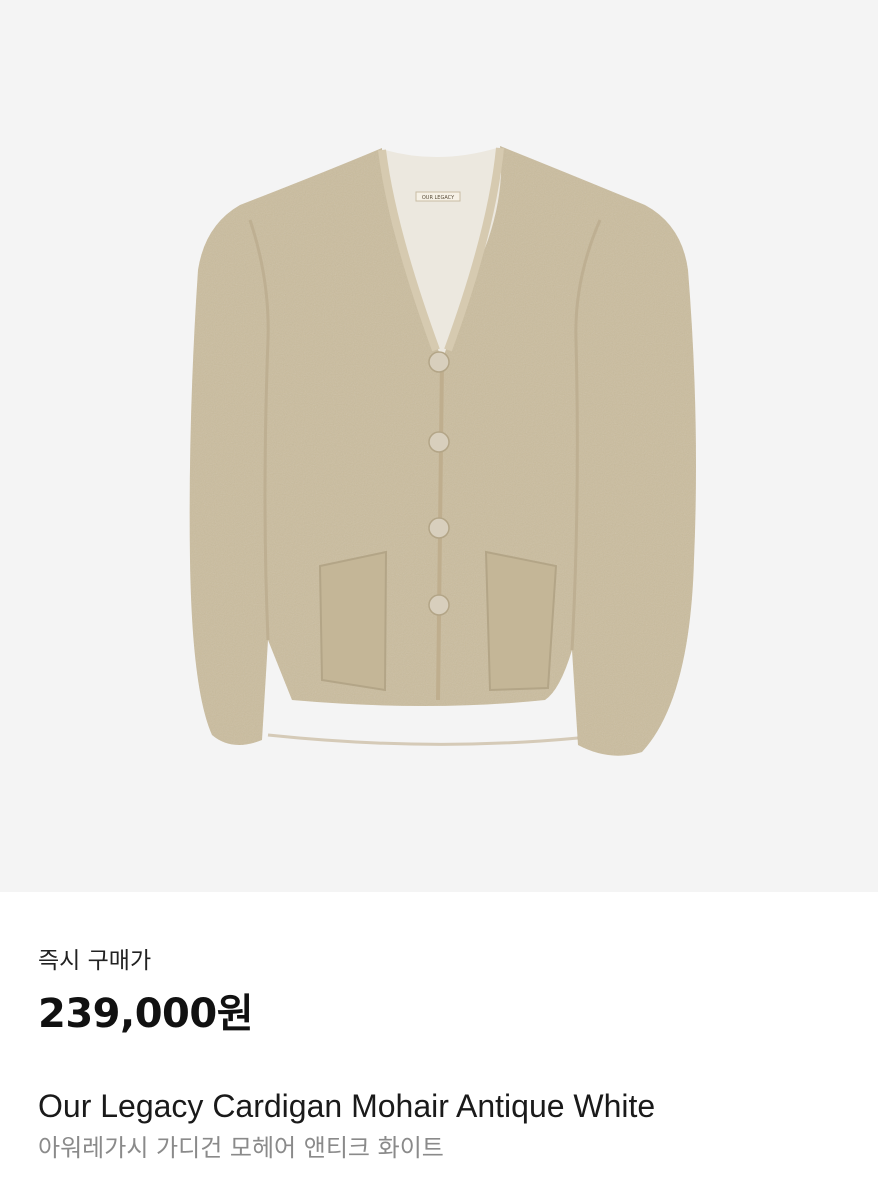 This screenshot has height=1200, width=878. What do you see at coordinates (521, 621) in the screenshot?
I see `right-pocket` at bounding box center [521, 621].